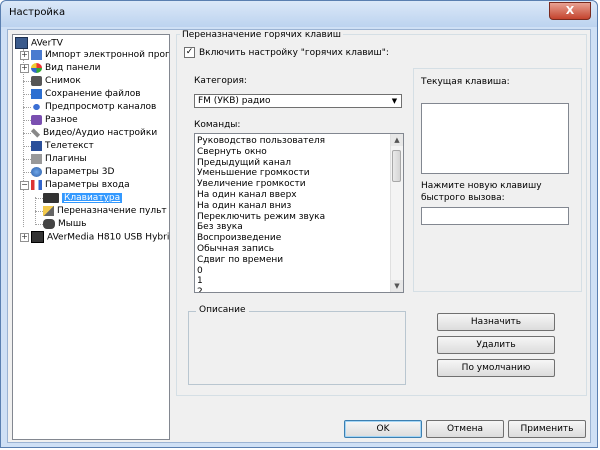  Describe the element at coordinates (396, 213) in the screenshot. I see `commands-scrollbar: ▲ ▼` at that location.